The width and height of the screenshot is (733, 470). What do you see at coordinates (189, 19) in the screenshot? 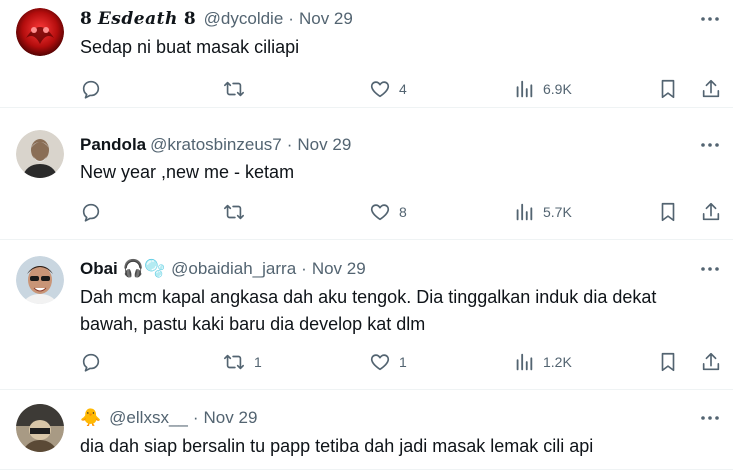
I see `name-suffix: 8` at bounding box center [189, 19].